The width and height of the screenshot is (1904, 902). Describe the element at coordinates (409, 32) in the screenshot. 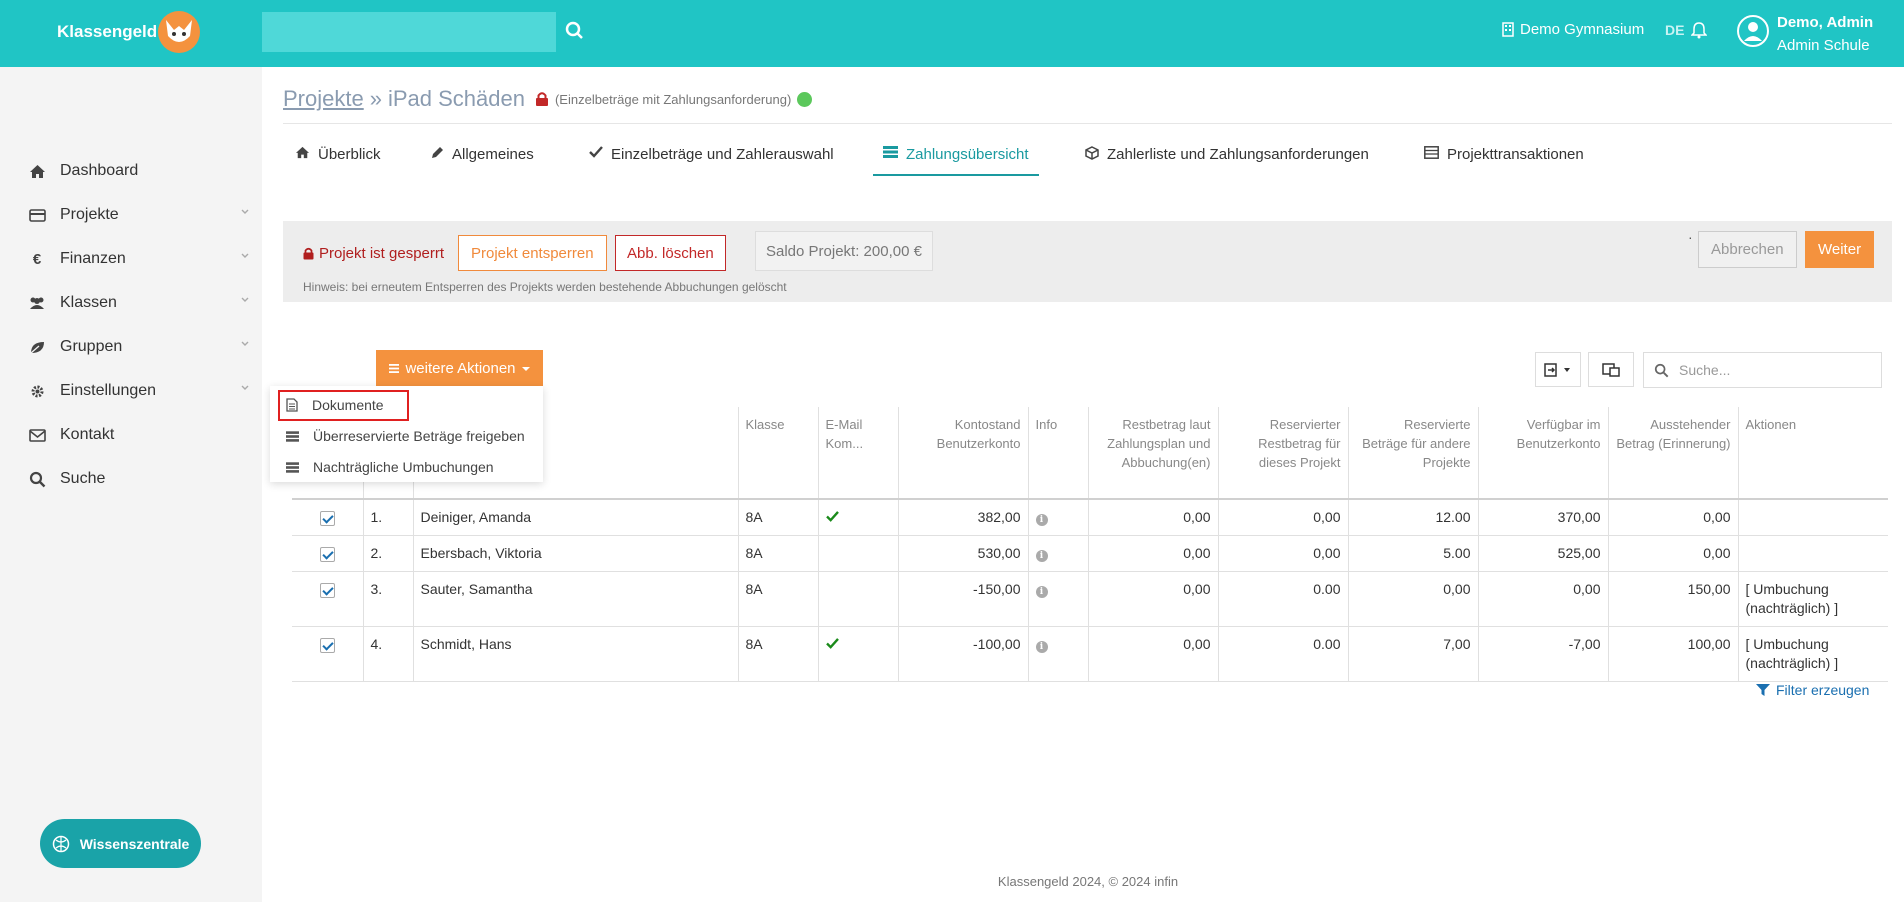

I see `global-search-input` at that location.